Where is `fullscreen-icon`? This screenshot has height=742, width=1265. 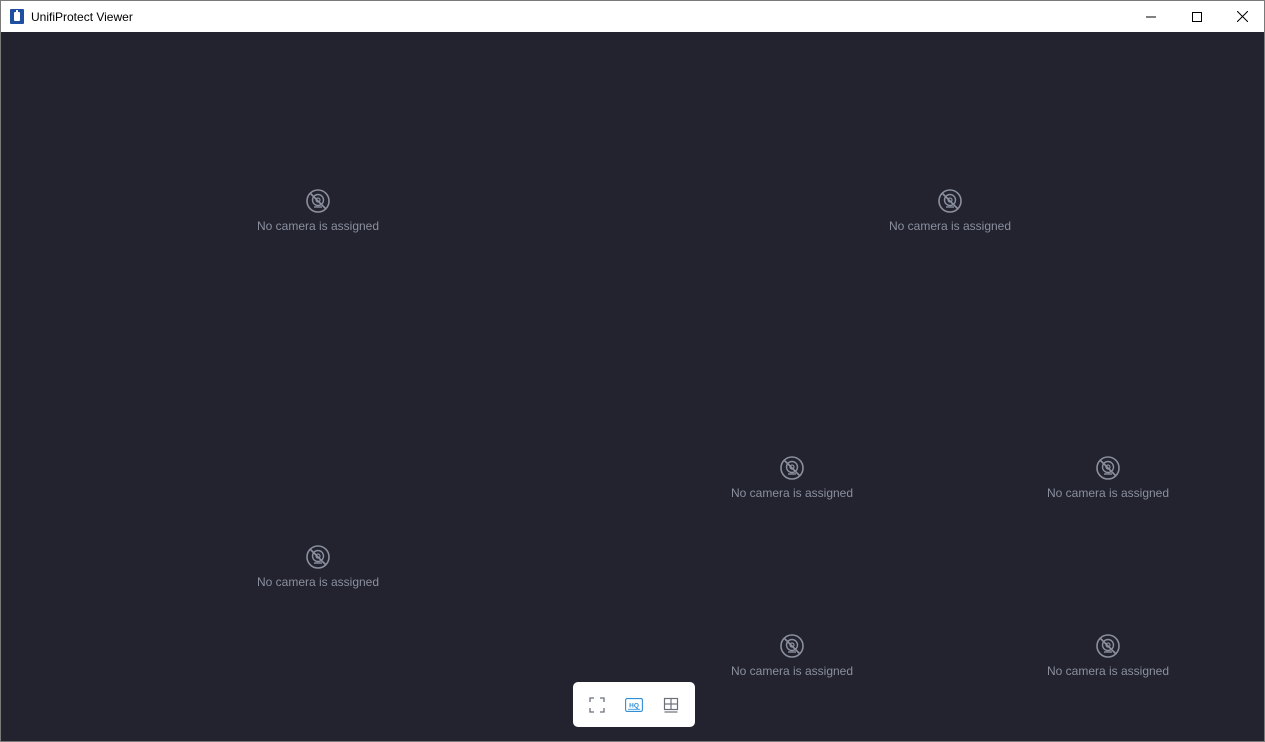
fullscreen-icon is located at coordinates (597, 704).